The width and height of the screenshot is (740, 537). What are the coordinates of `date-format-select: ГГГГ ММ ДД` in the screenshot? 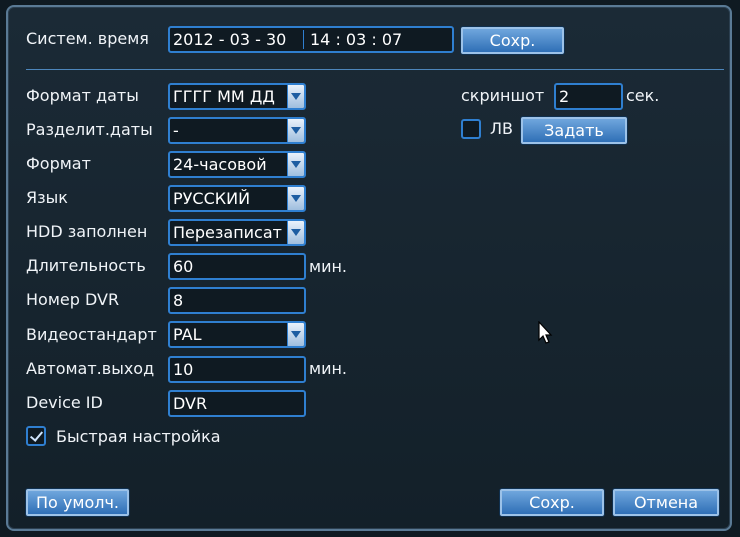 It's located at (237, 96).